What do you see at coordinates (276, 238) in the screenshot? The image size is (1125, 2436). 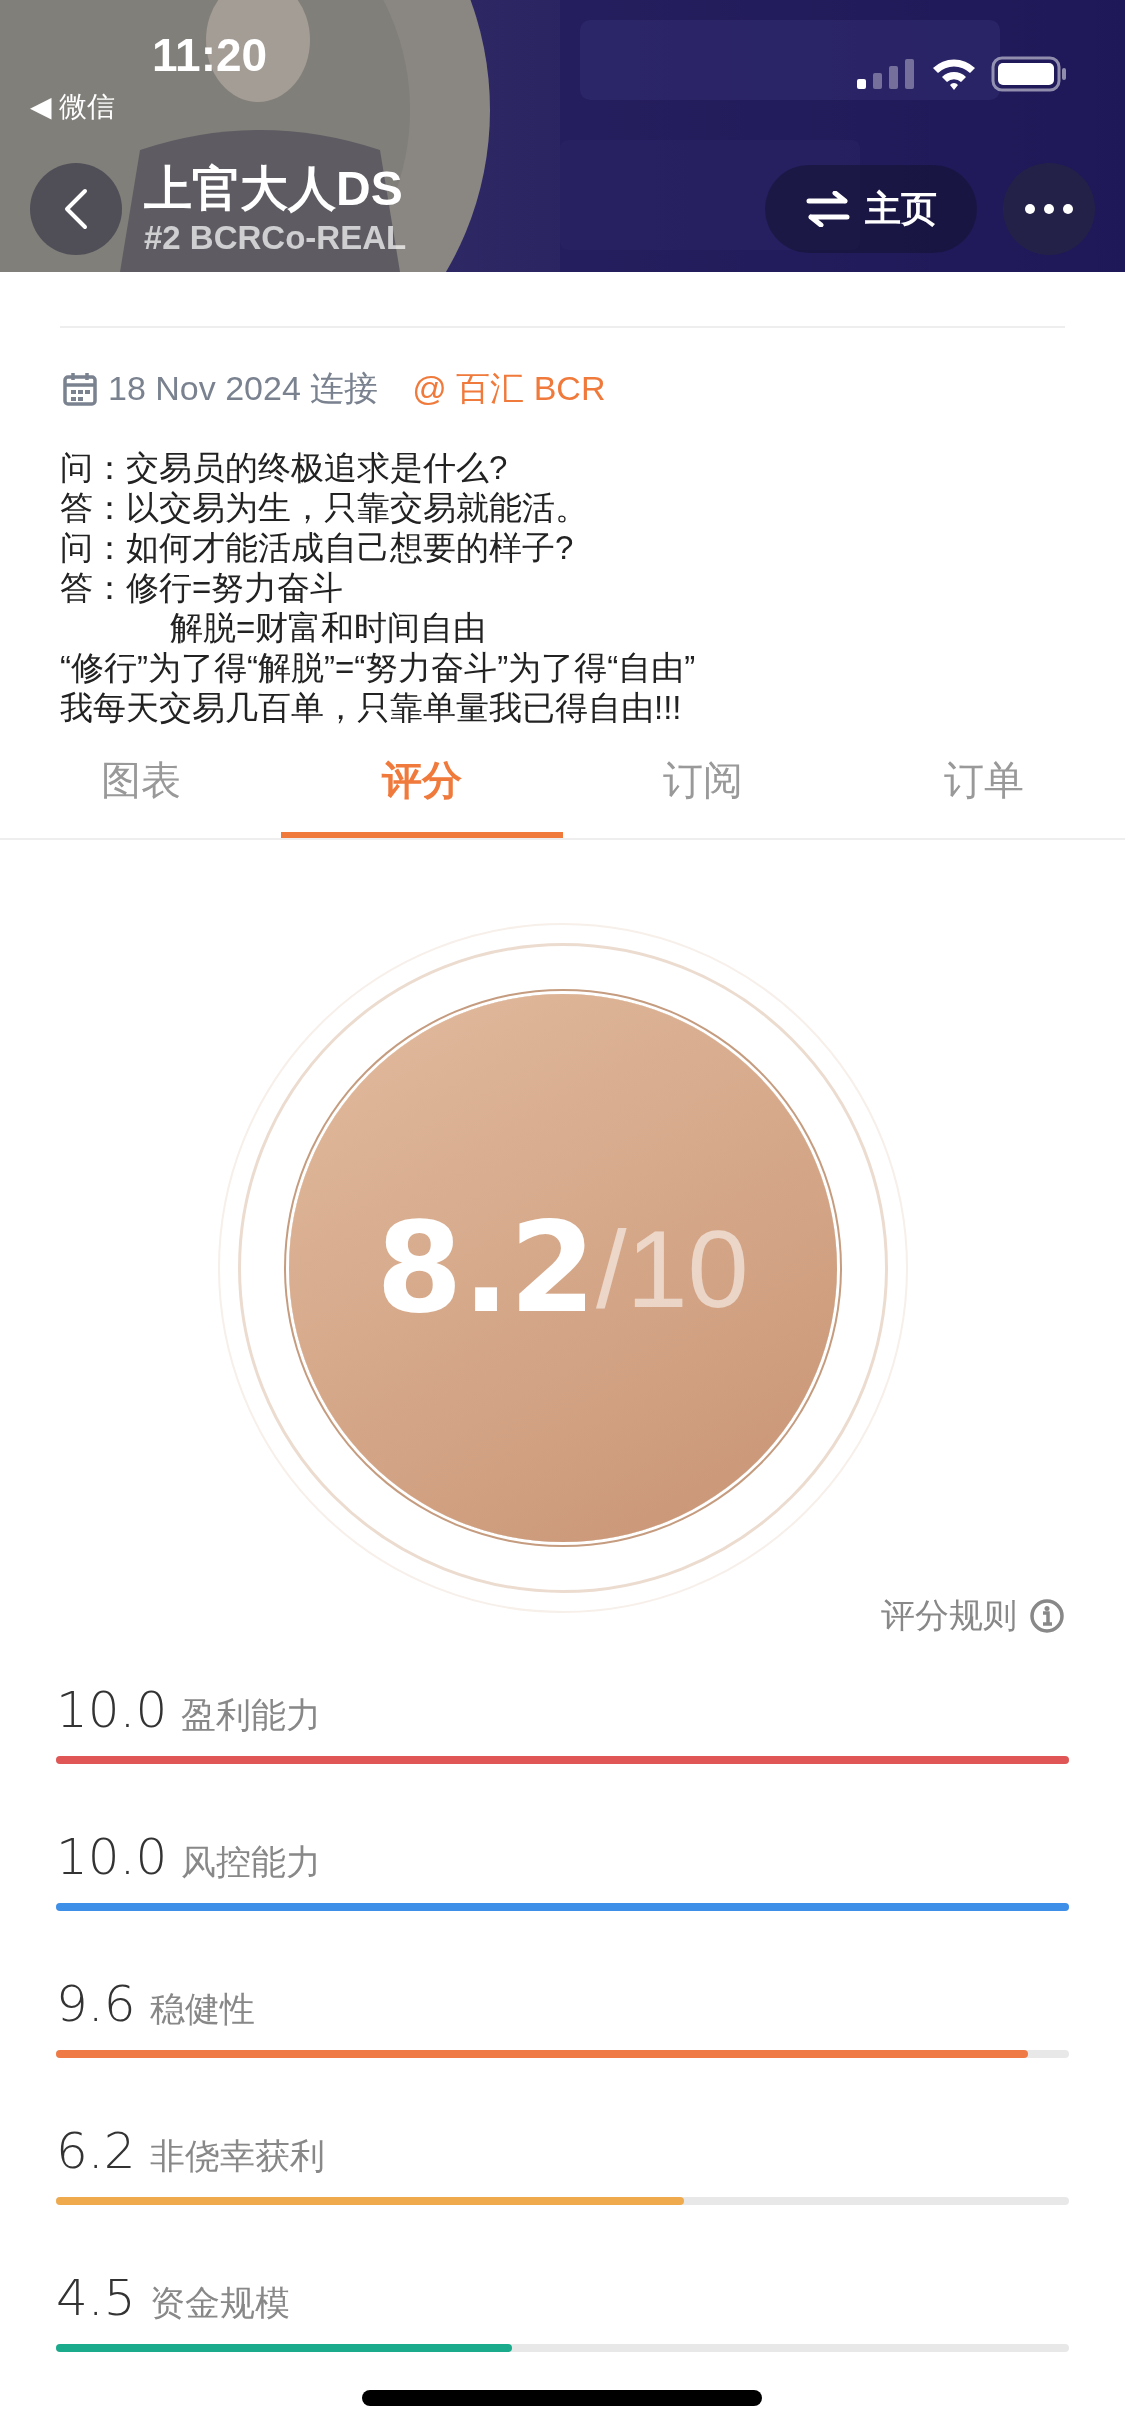 I see `account-id: #2 BCRCo-REAL` at bounding box center [276, 238].